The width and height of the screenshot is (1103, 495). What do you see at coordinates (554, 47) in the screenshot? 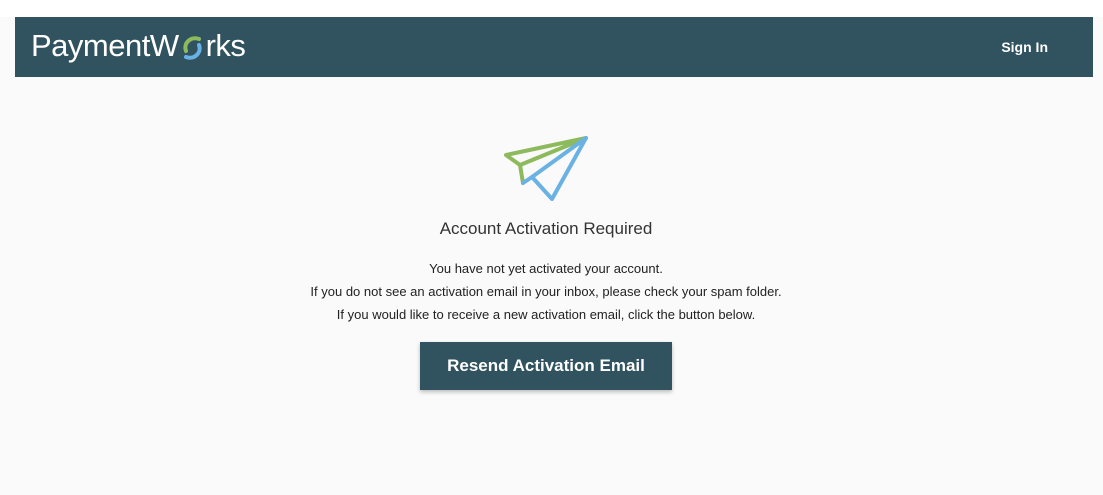
I see `navbar: PaymentW rks Sign In` at bounding box center [554, 47].